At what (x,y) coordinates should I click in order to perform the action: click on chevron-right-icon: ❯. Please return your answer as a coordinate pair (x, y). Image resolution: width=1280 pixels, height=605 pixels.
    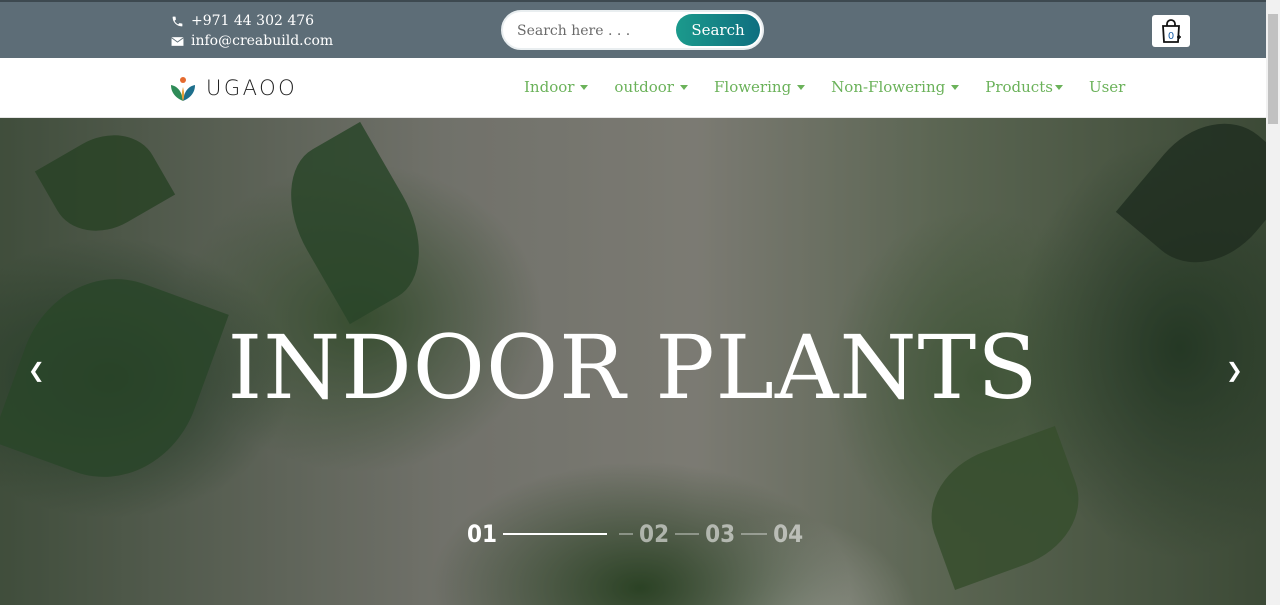
    Looking at the image, I should click on (1234, 370).